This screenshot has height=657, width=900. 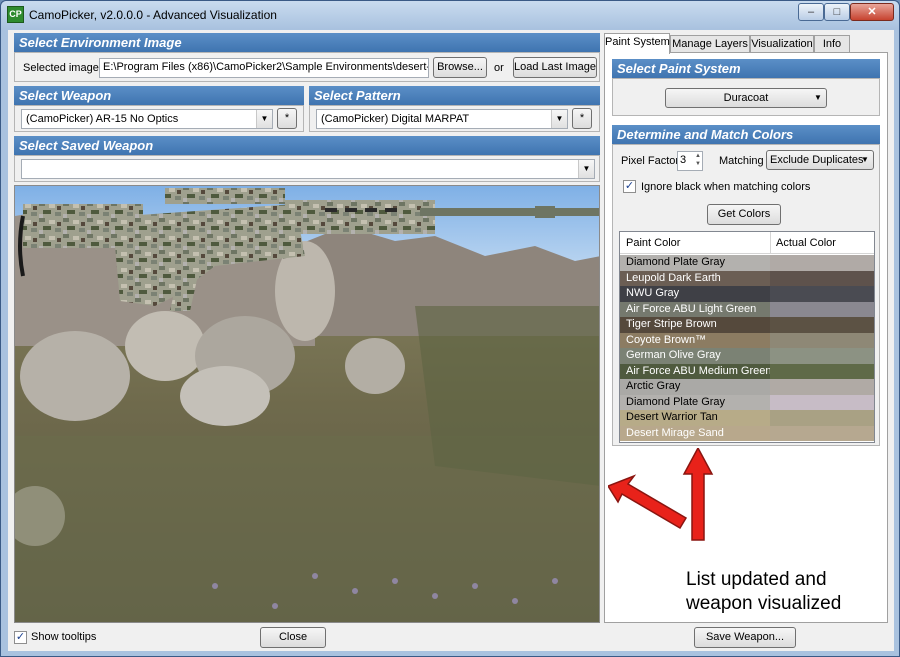 I want to click on paint-color-cell: Desert Mirage Sand, so click(x=695, y=433).